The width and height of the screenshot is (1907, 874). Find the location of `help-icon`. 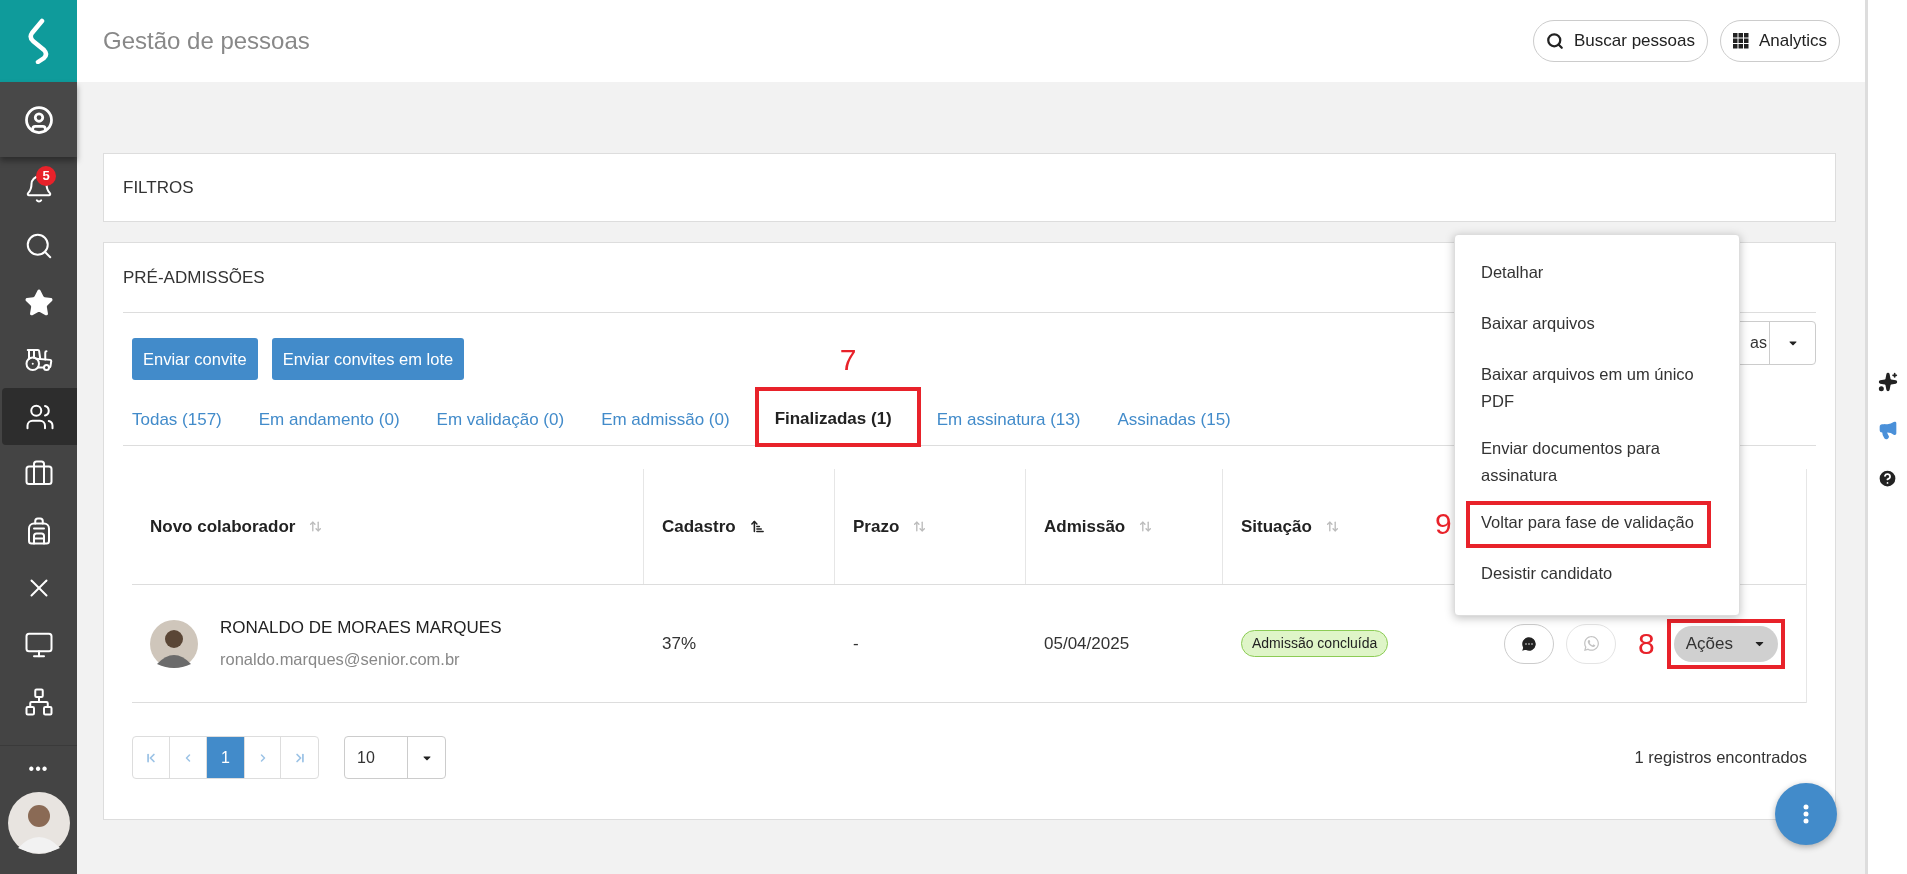

help-icon is located at coordinates (1887, 478).